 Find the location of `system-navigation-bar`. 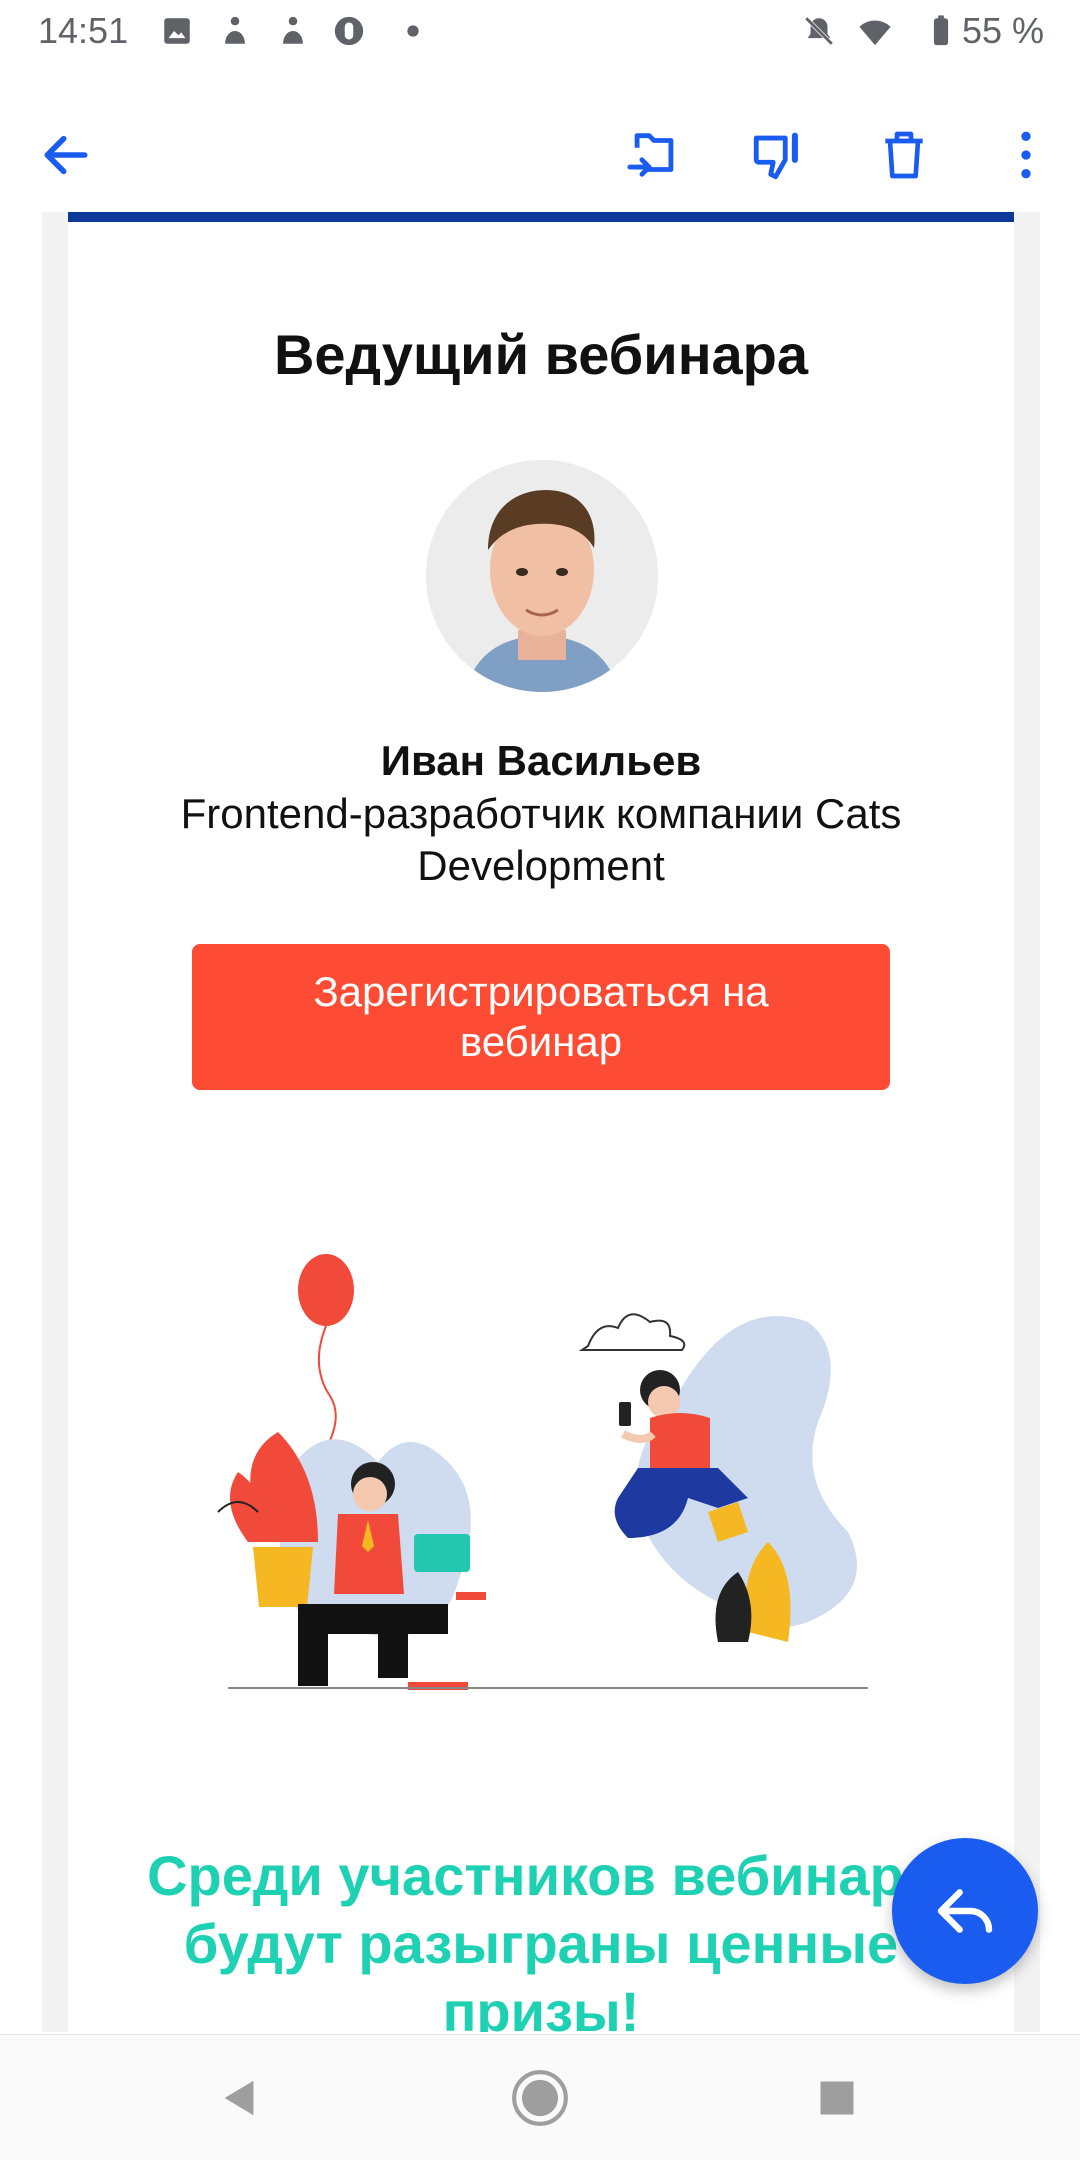

system-navigation-bar is located at coordinates (540, 2097).